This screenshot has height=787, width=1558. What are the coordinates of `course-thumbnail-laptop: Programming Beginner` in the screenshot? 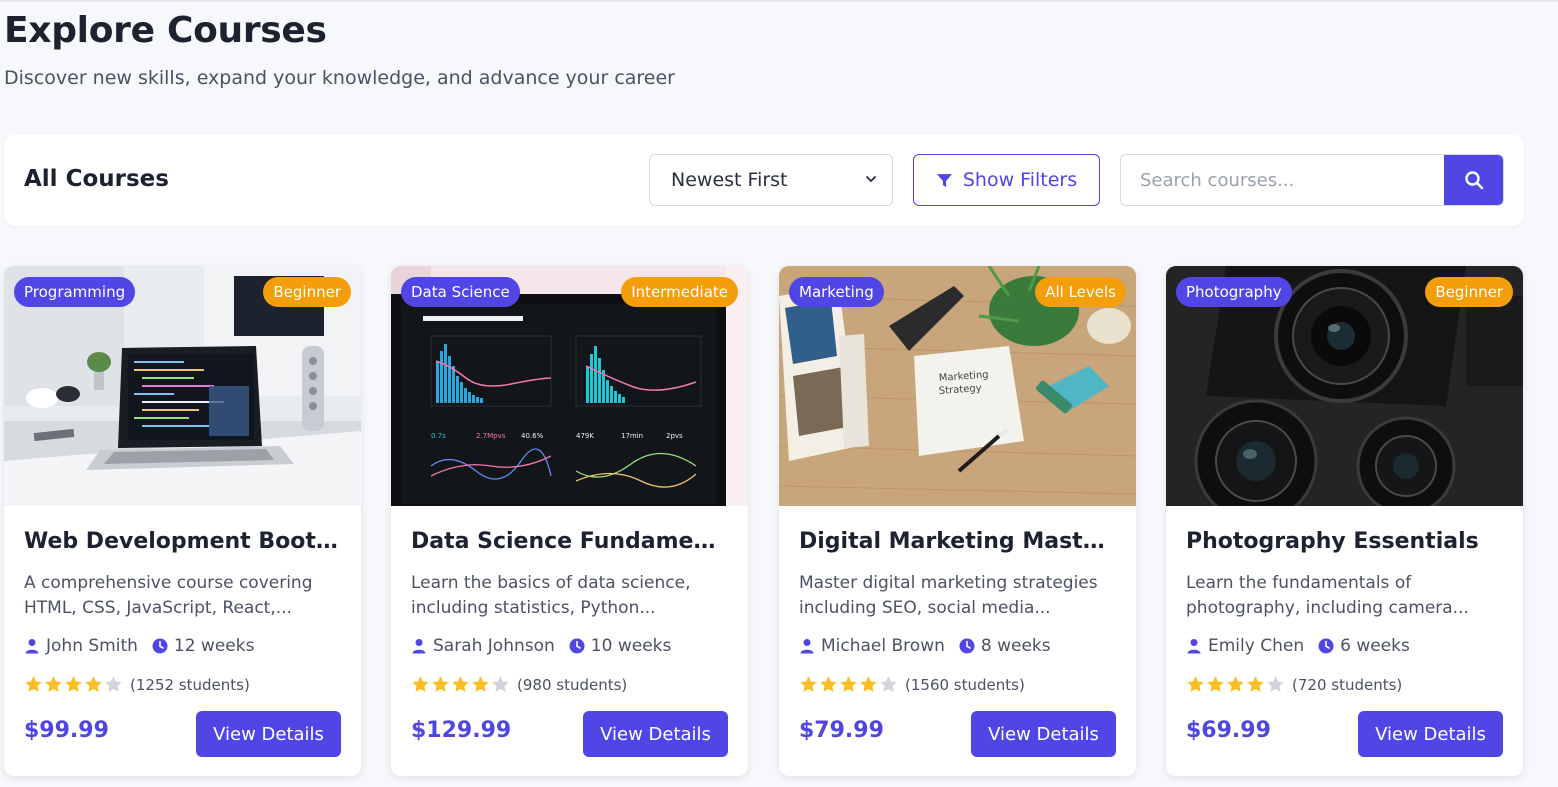 It's located at (182, 386).